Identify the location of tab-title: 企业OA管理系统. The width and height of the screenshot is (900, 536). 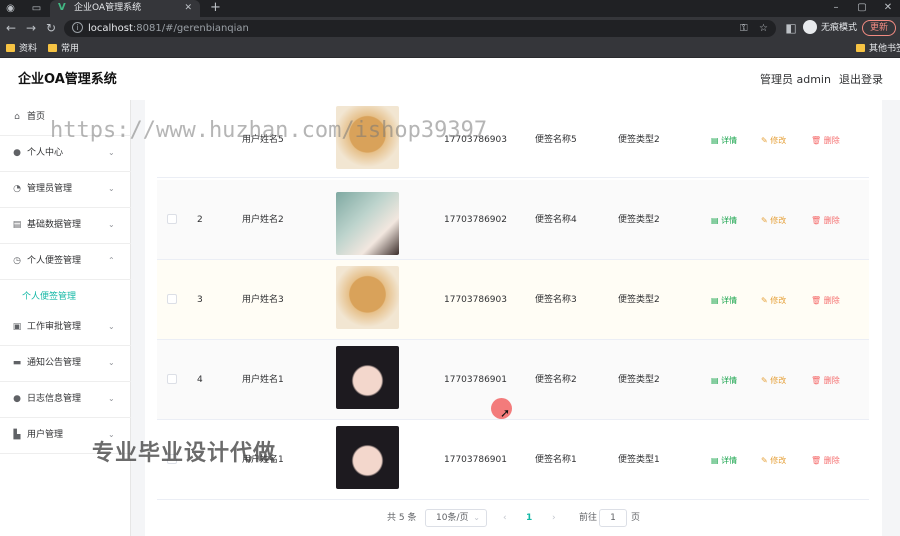
(108, 8).